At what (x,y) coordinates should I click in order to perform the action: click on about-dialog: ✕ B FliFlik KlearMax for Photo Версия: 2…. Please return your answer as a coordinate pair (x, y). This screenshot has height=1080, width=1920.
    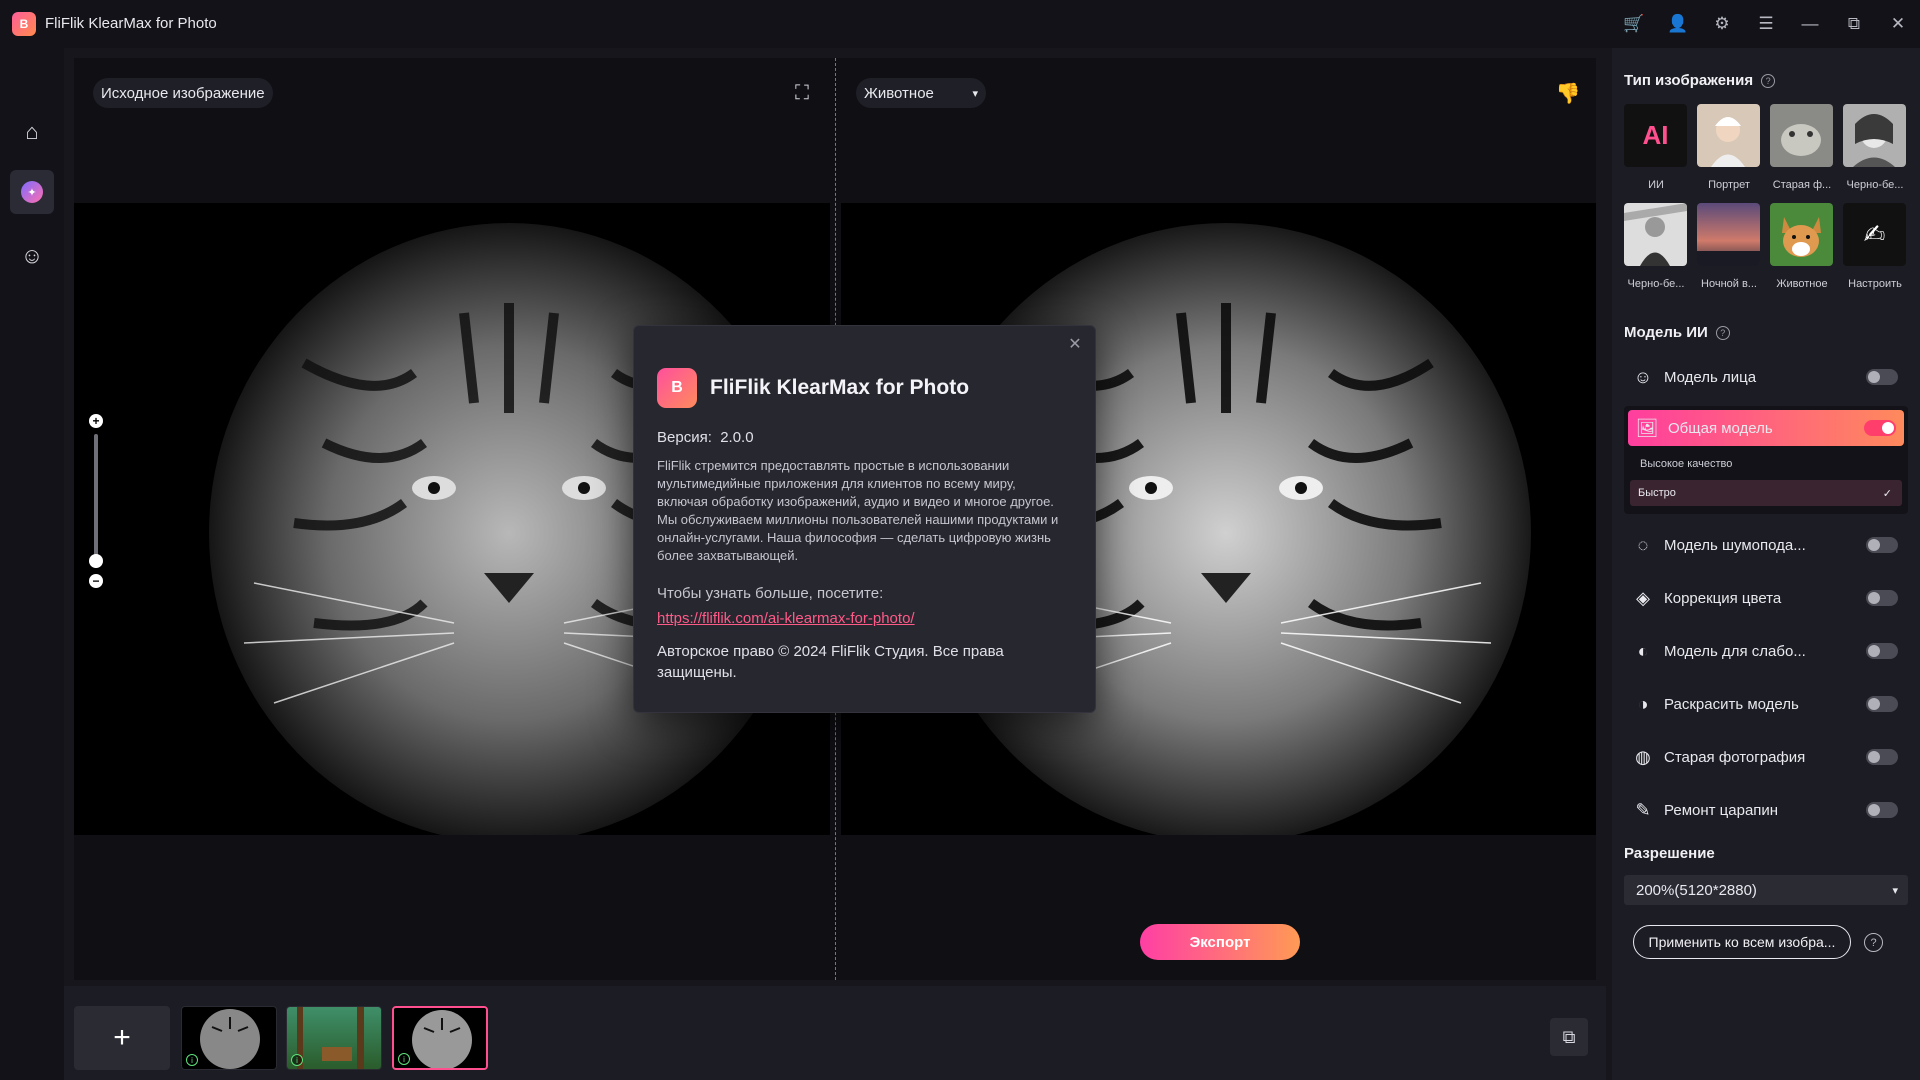
    Looking at the image, I should click on (864, 519).